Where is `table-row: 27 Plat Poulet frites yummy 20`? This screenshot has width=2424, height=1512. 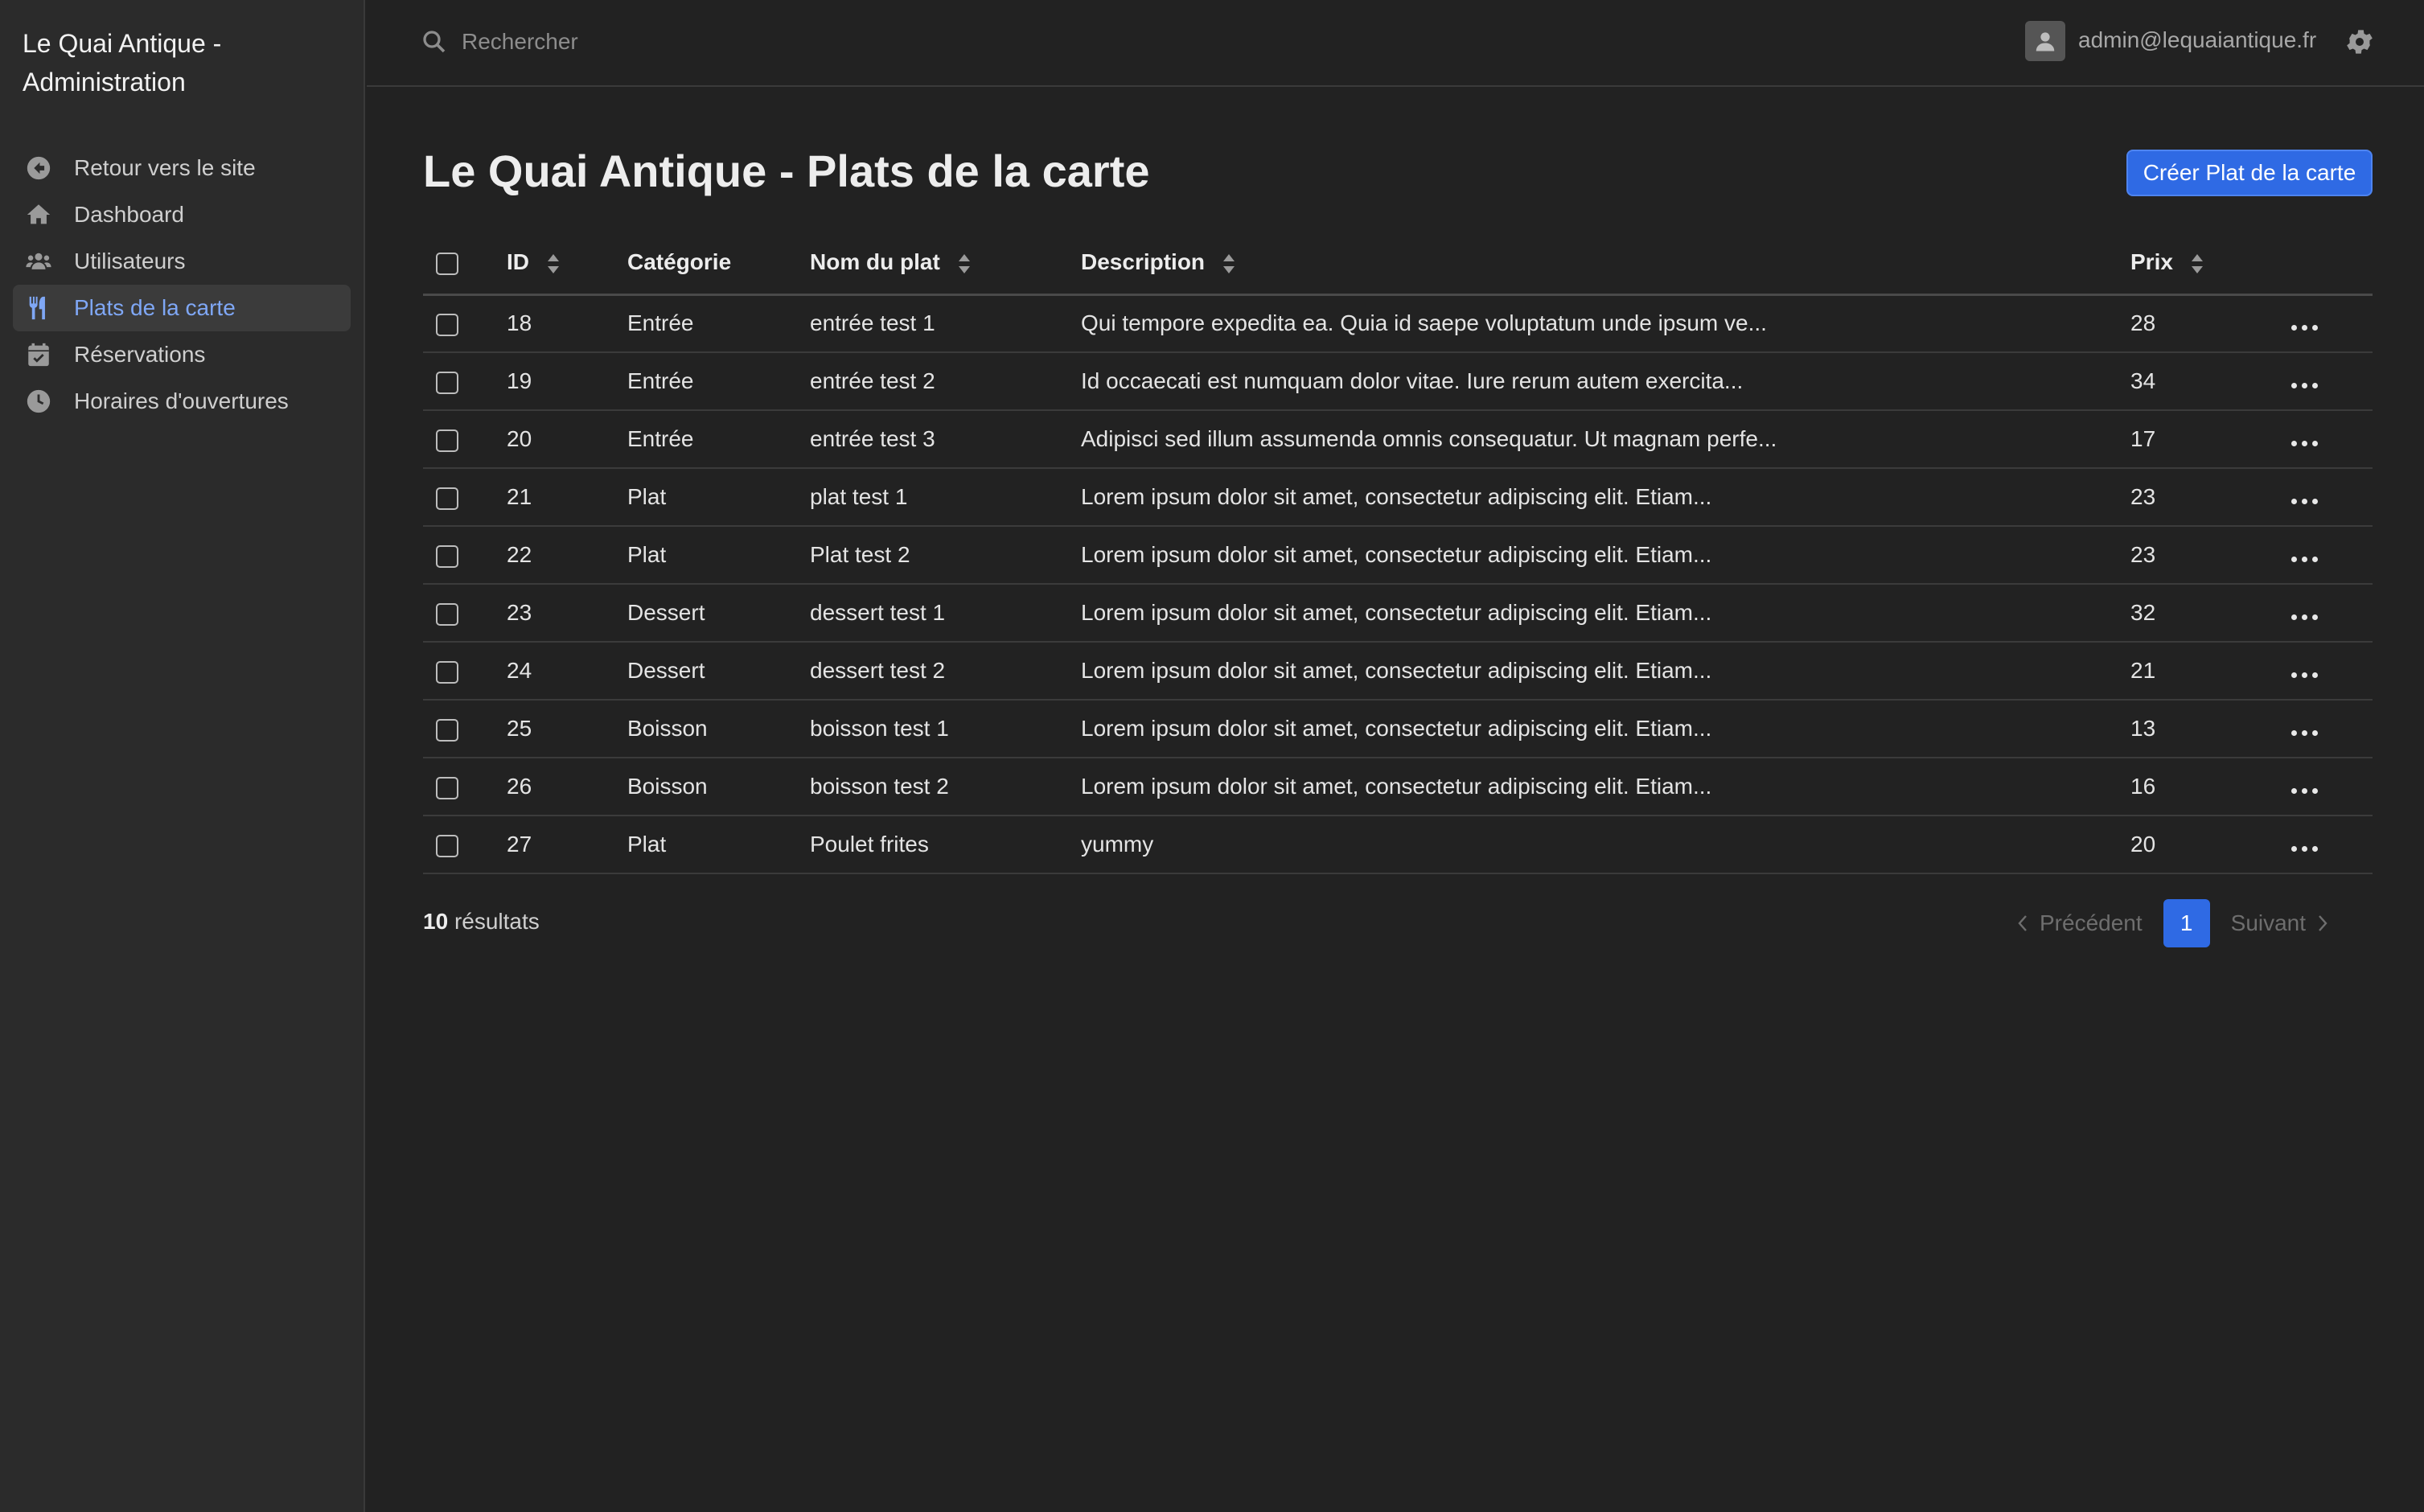
table-row: 27 Plat Poulet frites yummy 20 is located at coordinates (1398, 845).